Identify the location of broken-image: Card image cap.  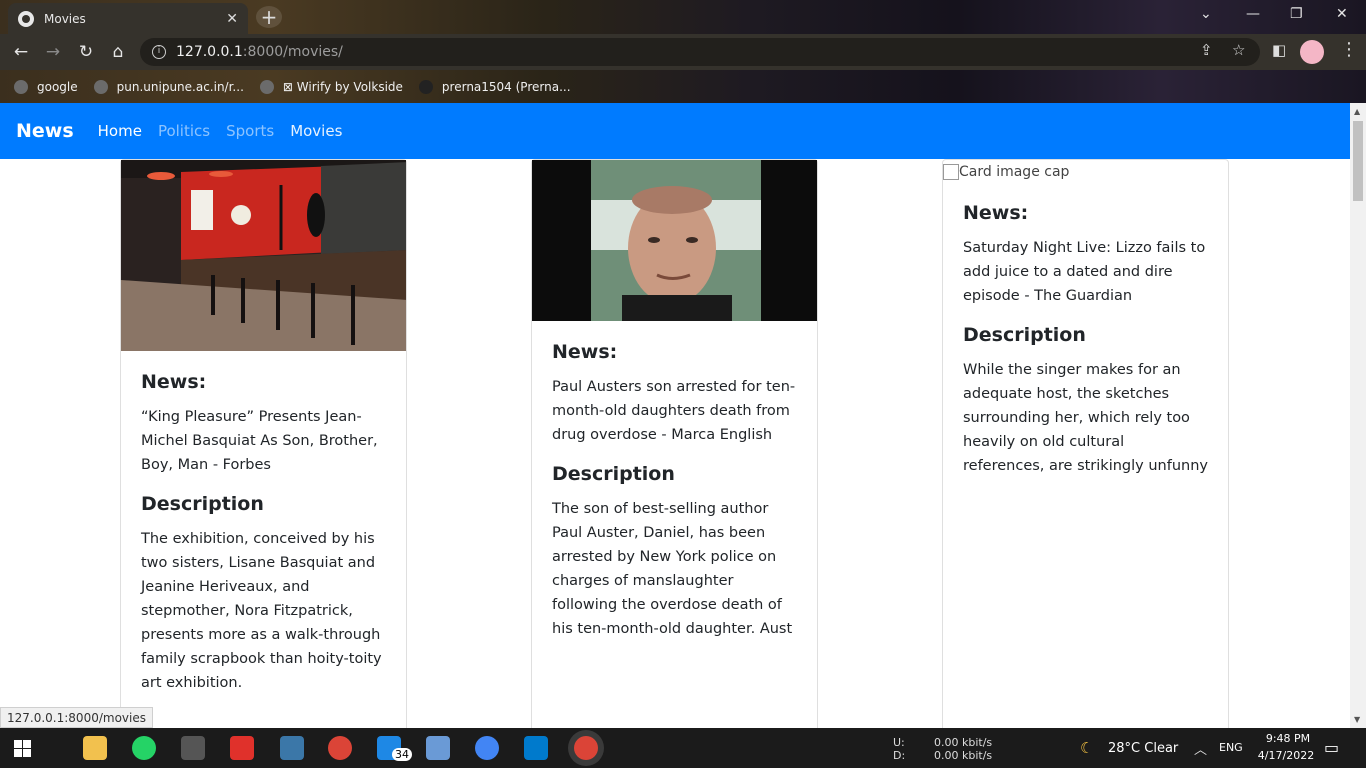
(1085, 170).